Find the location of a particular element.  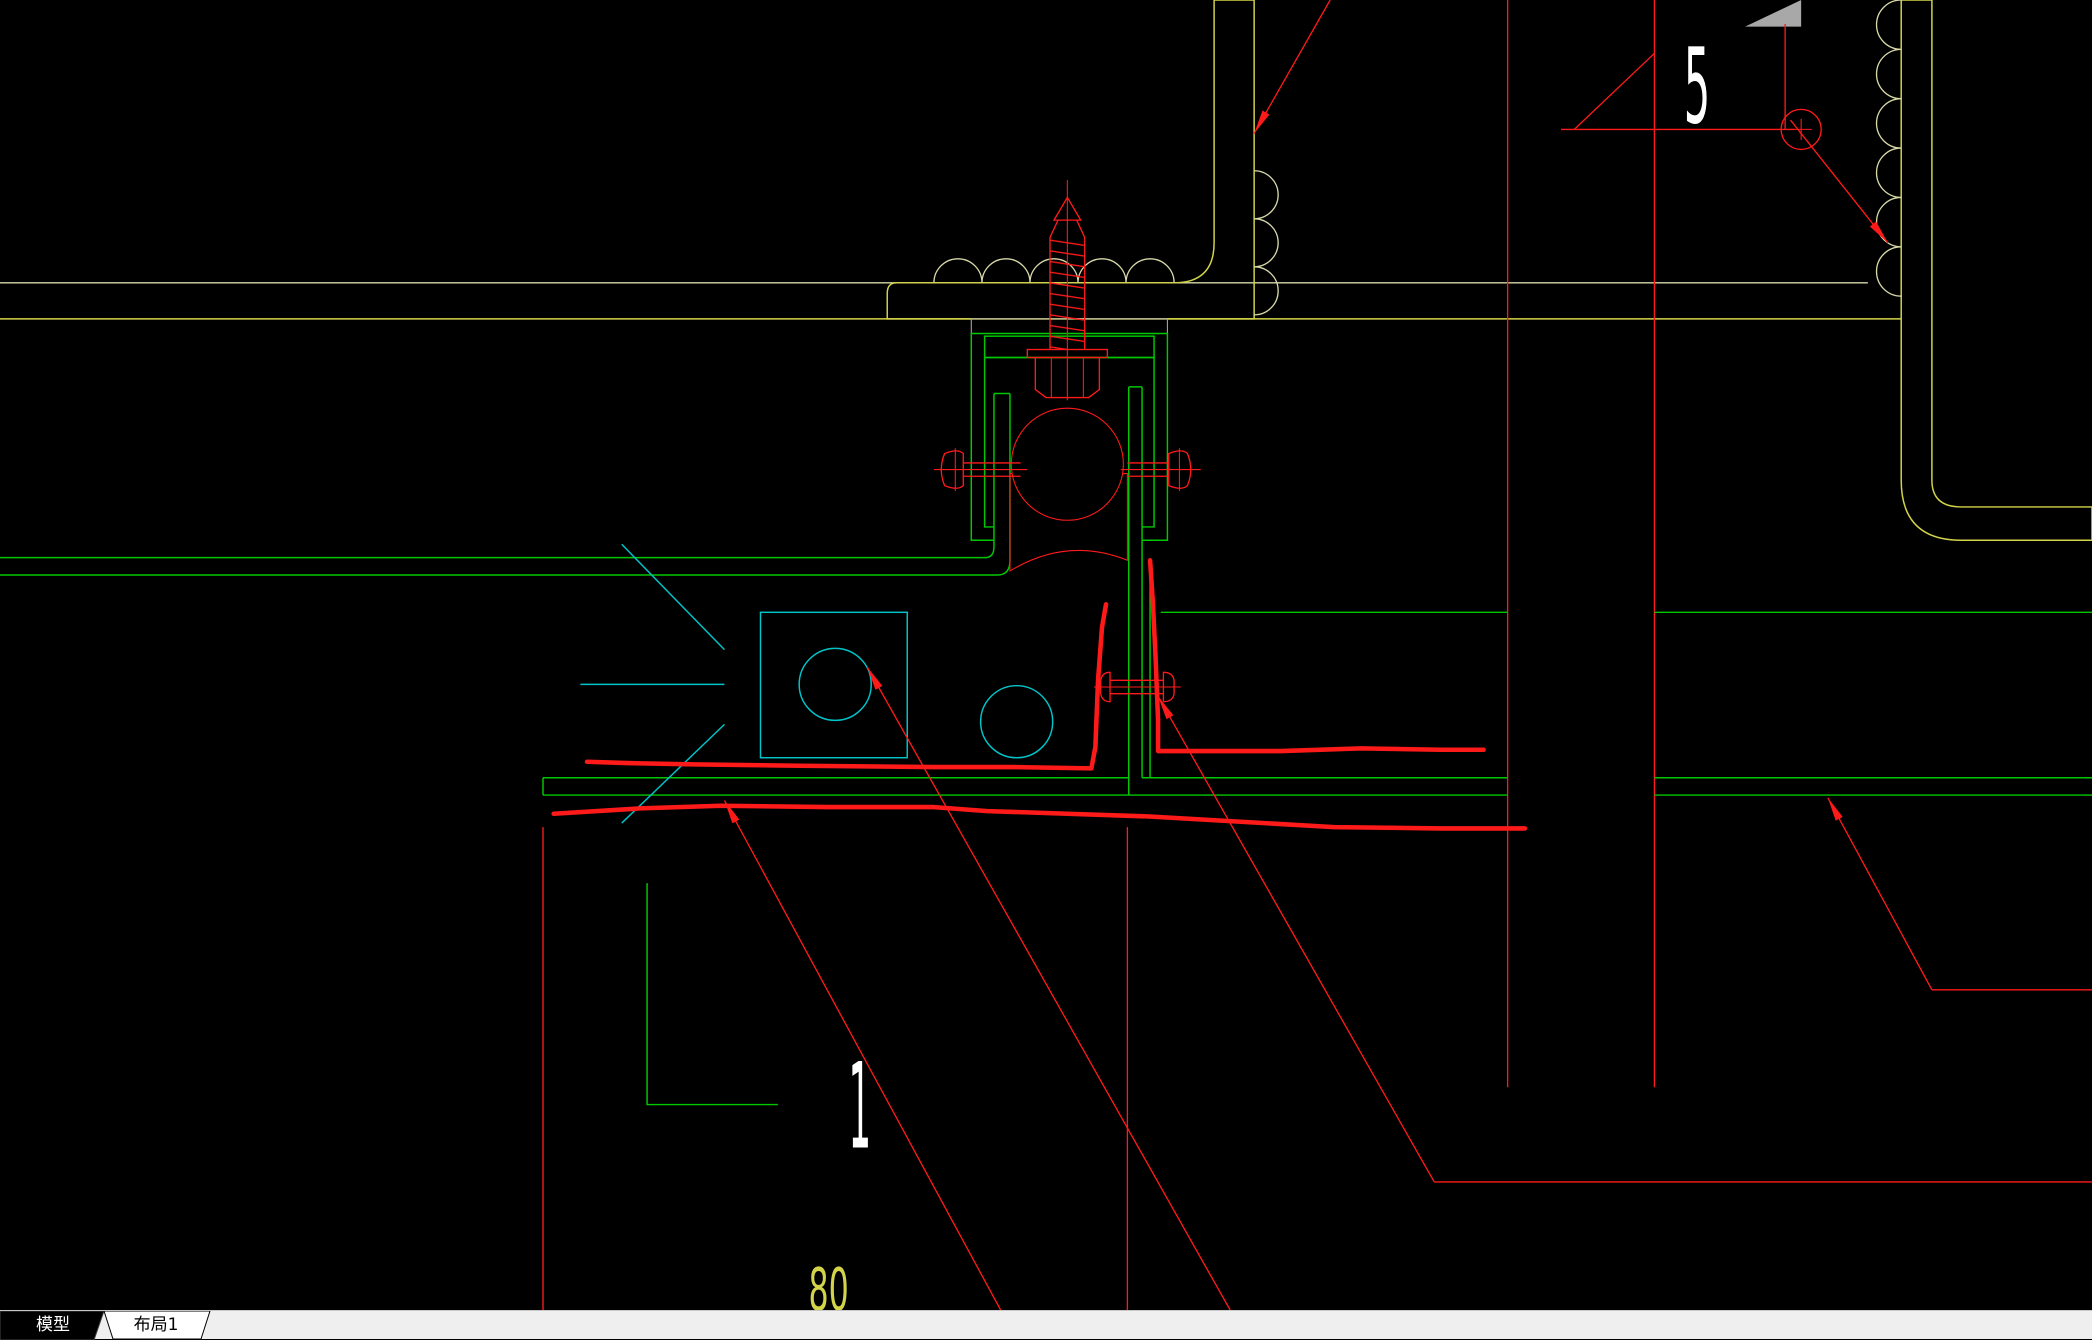

tab-layout1-label: 布局1 is located at coordinates (156, 1325).